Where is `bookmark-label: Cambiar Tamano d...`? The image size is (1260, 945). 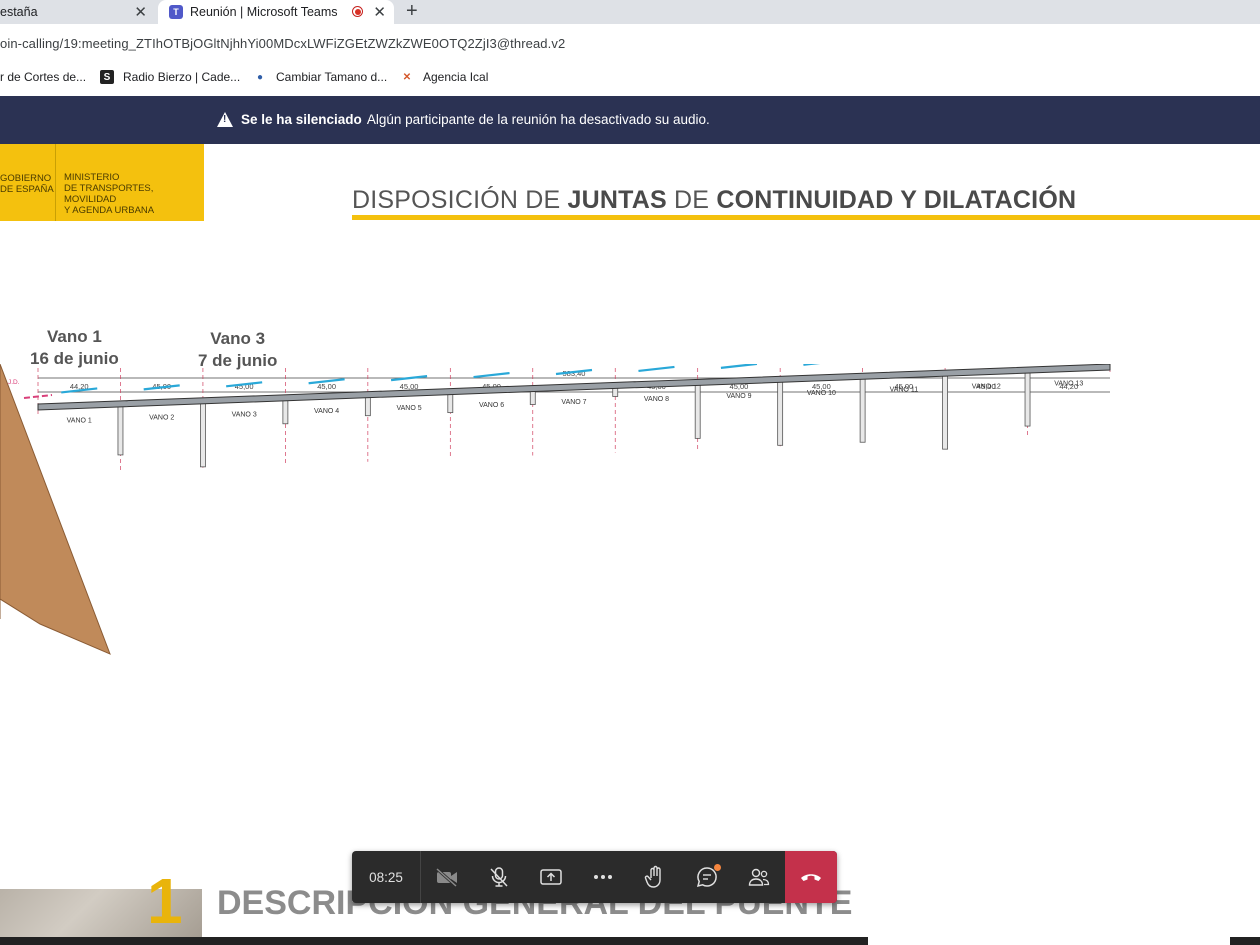 bookmark-label: Cambiar Tamano d... is located at coordinates (332, 77).